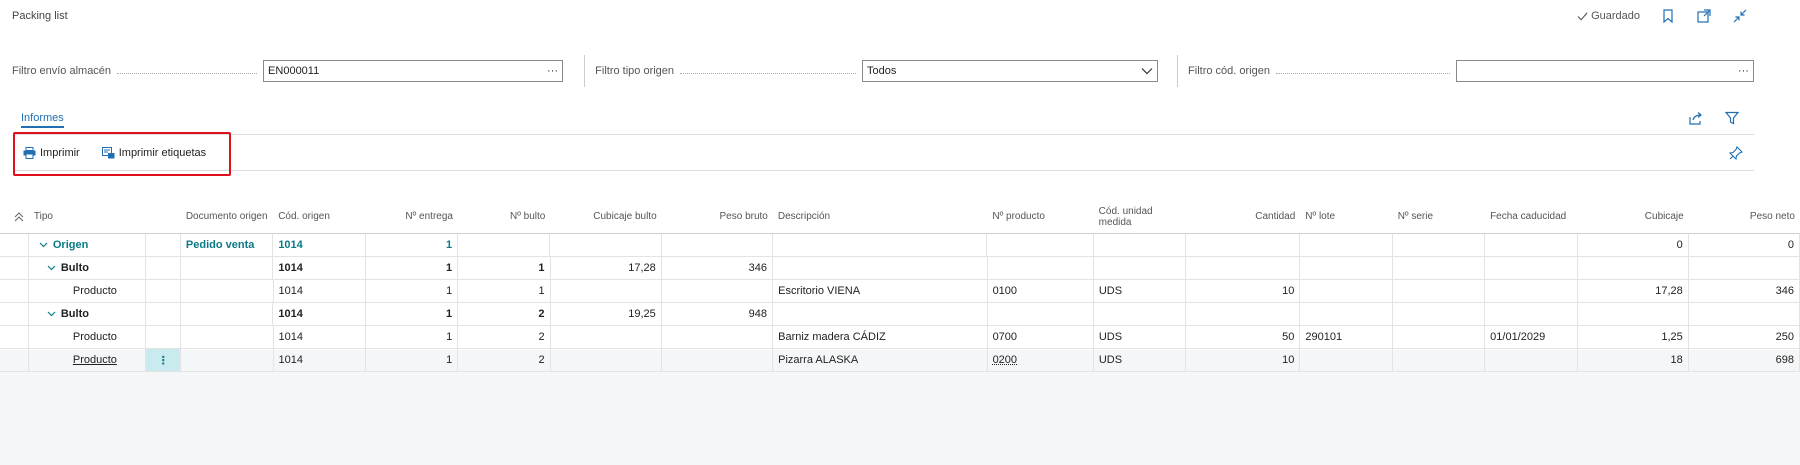 The height and width of the screenshot is (465, 1800). I want to click on column-header: Peso bruto, so click(717, 216).